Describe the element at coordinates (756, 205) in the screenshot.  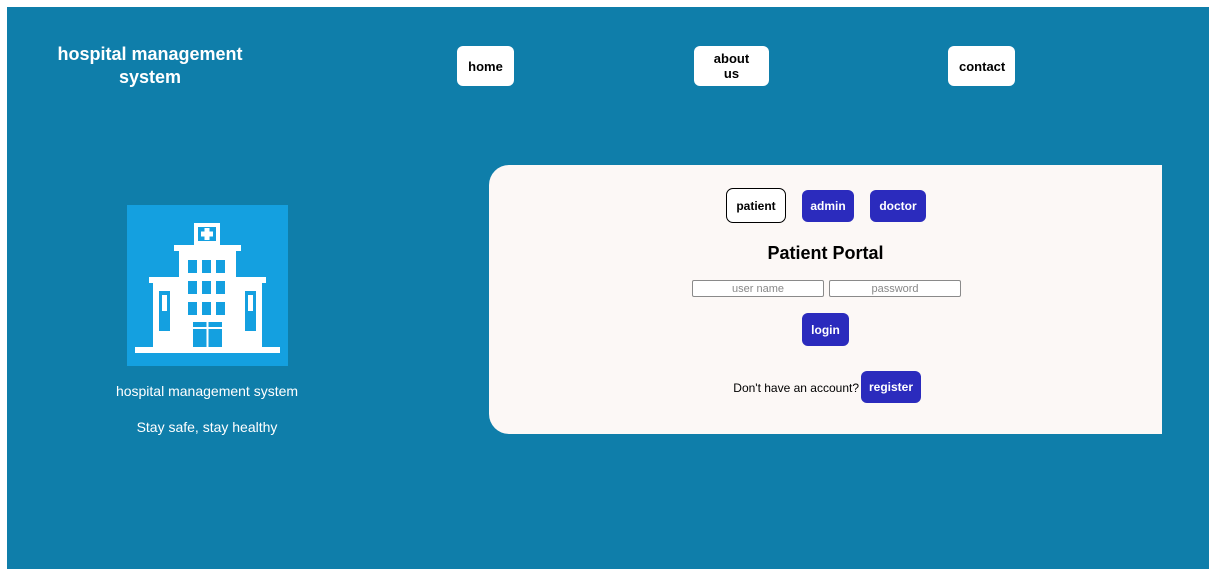
I see `role-tab-patient: patient` at that location.